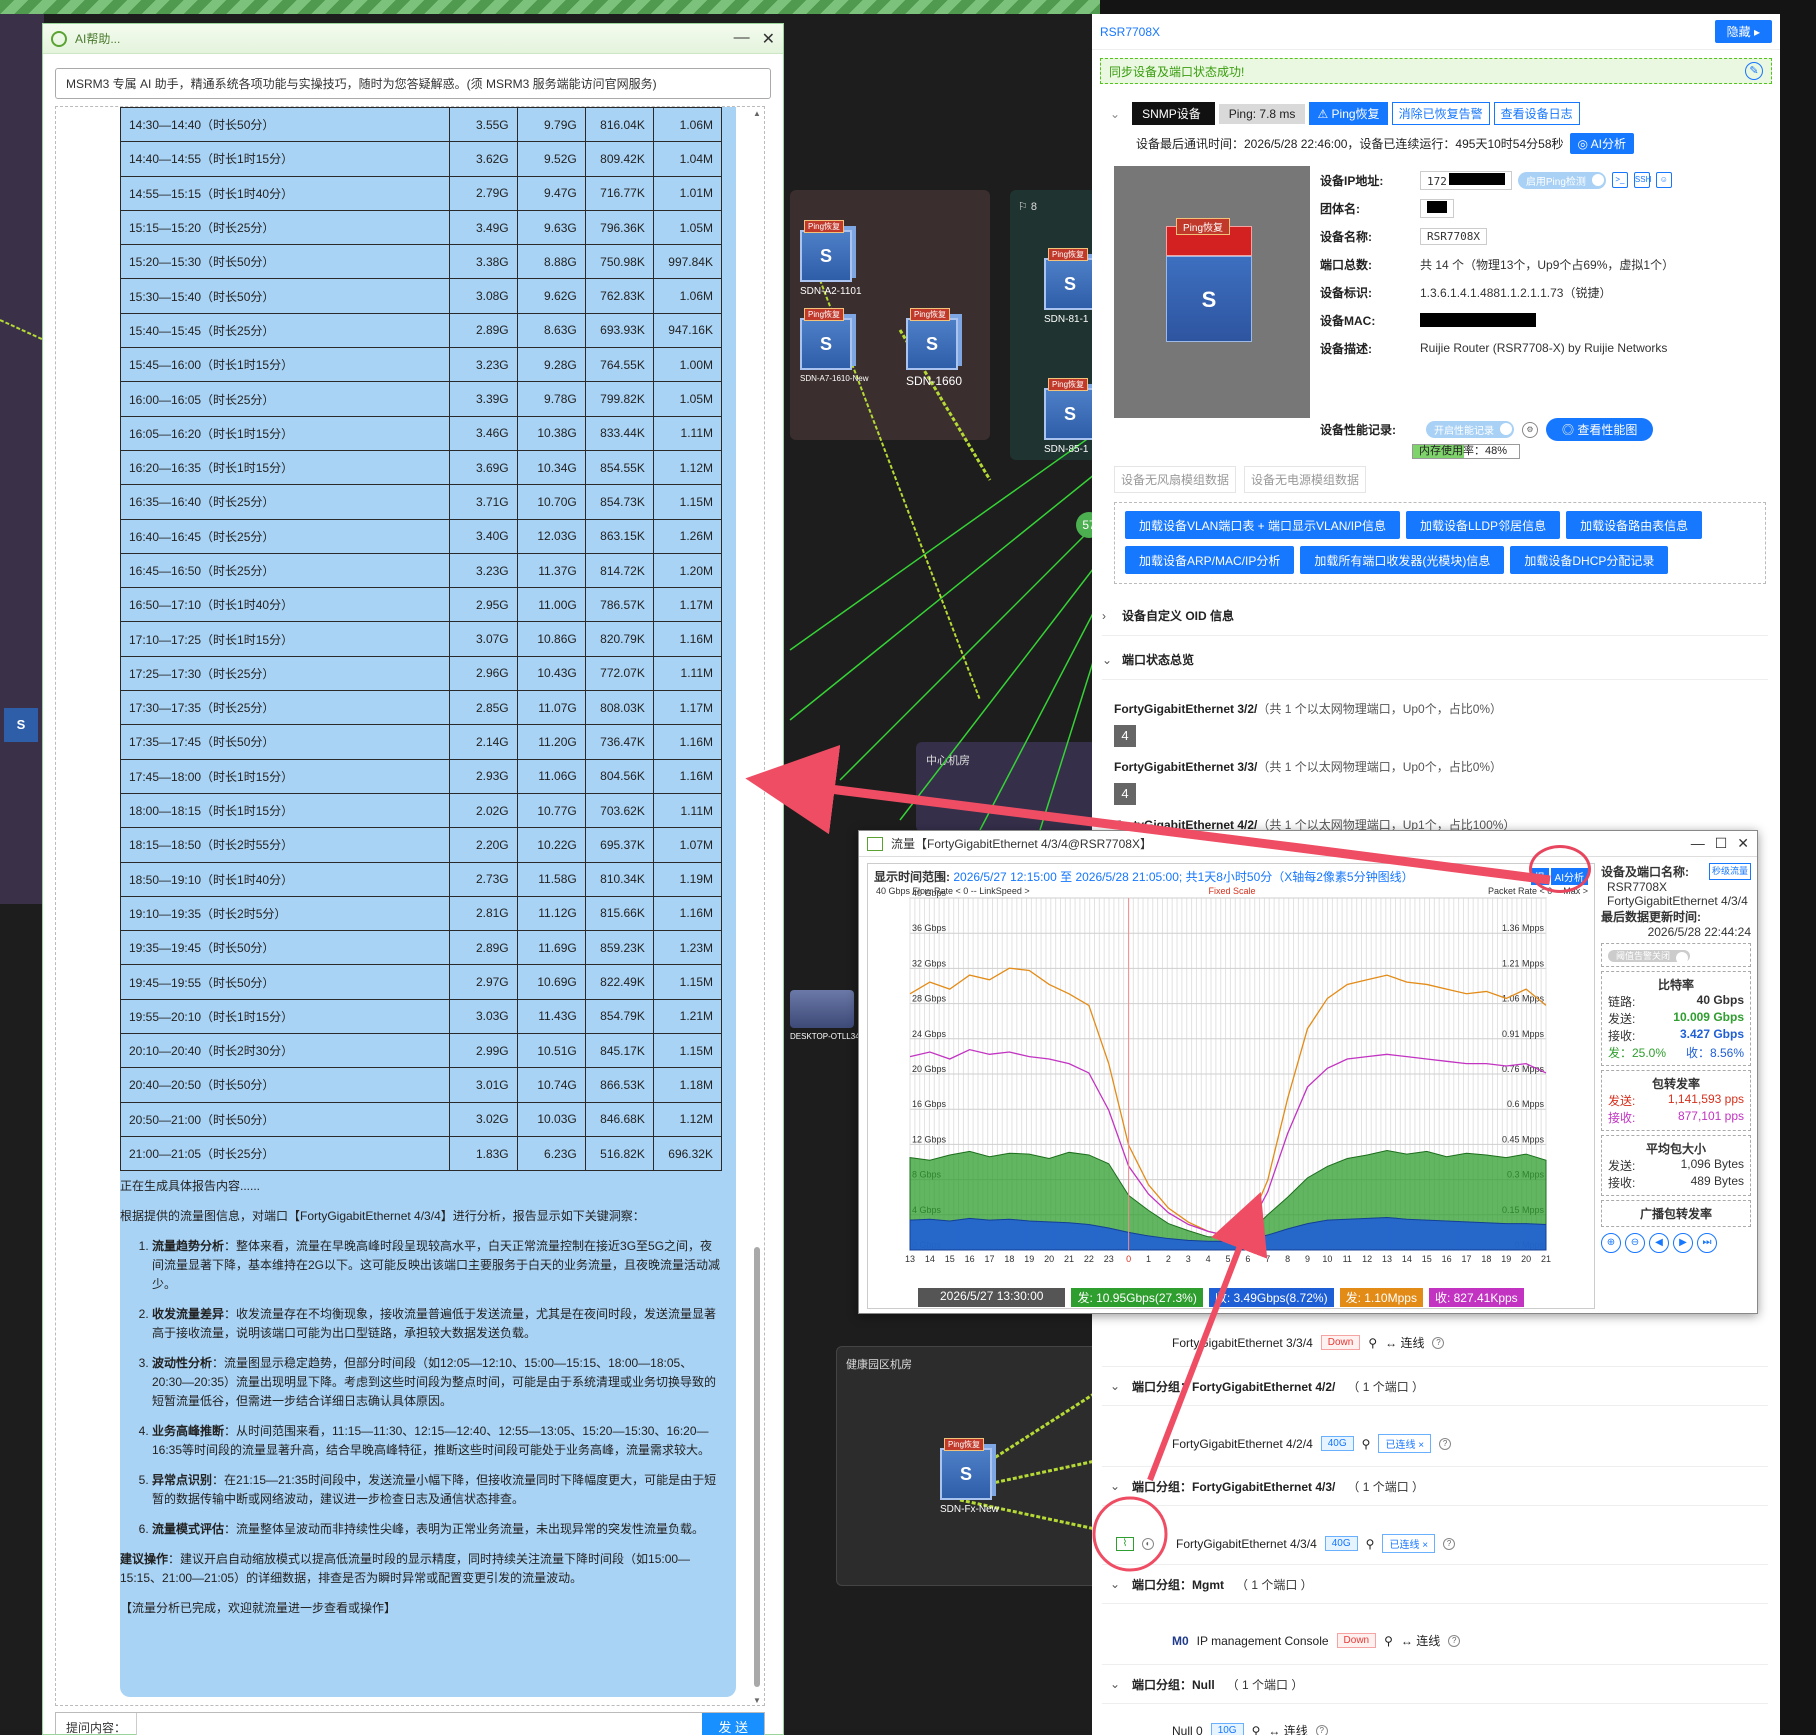 The width and height of the screenshot is (1816, 1735). I want to click on ping-detect-toggle: 启用Ping检测, so click(1561, 180).